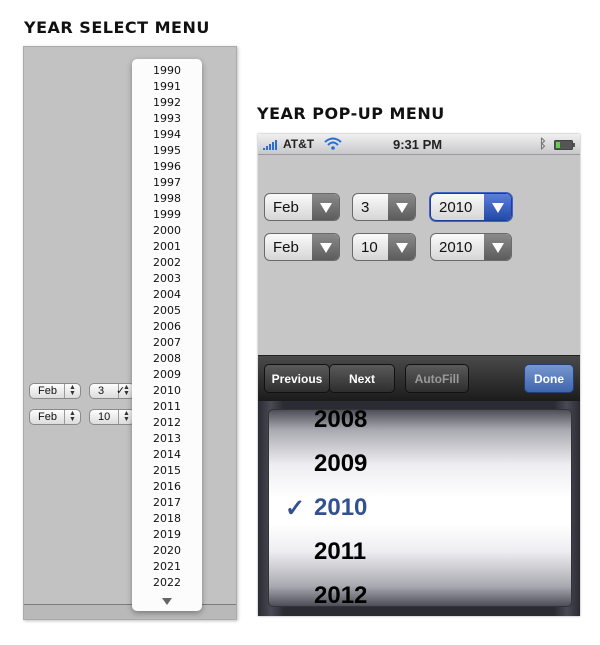  I want to click on picker-row: 2012, so click(340, 594).